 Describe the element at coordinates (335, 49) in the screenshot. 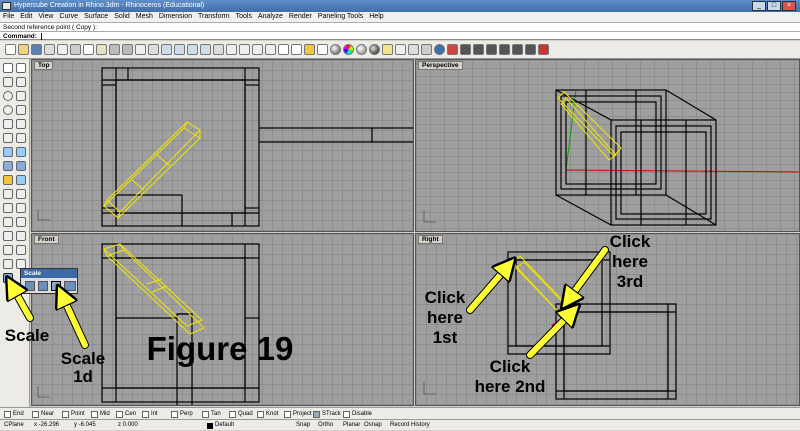

I see `shaded-icon` at that location.